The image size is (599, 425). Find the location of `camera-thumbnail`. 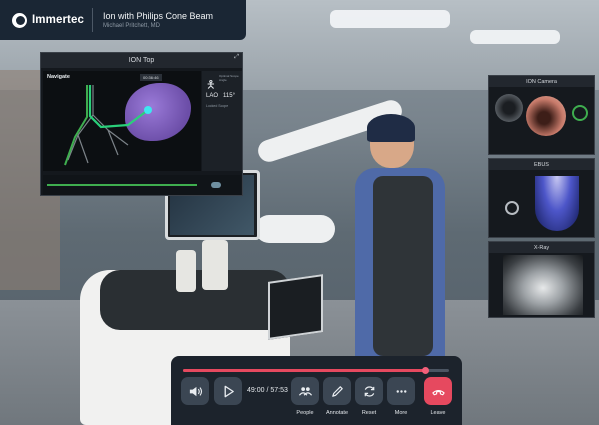

camera-thumbnail is located at coordinates (509, 108).